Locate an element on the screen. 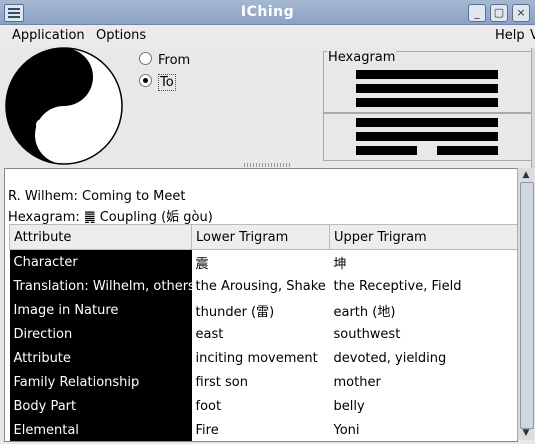 Image resolution: width=535 pixels, height=444 pixels. upper-cell: earth (地) is located at coordinates (364, 312).